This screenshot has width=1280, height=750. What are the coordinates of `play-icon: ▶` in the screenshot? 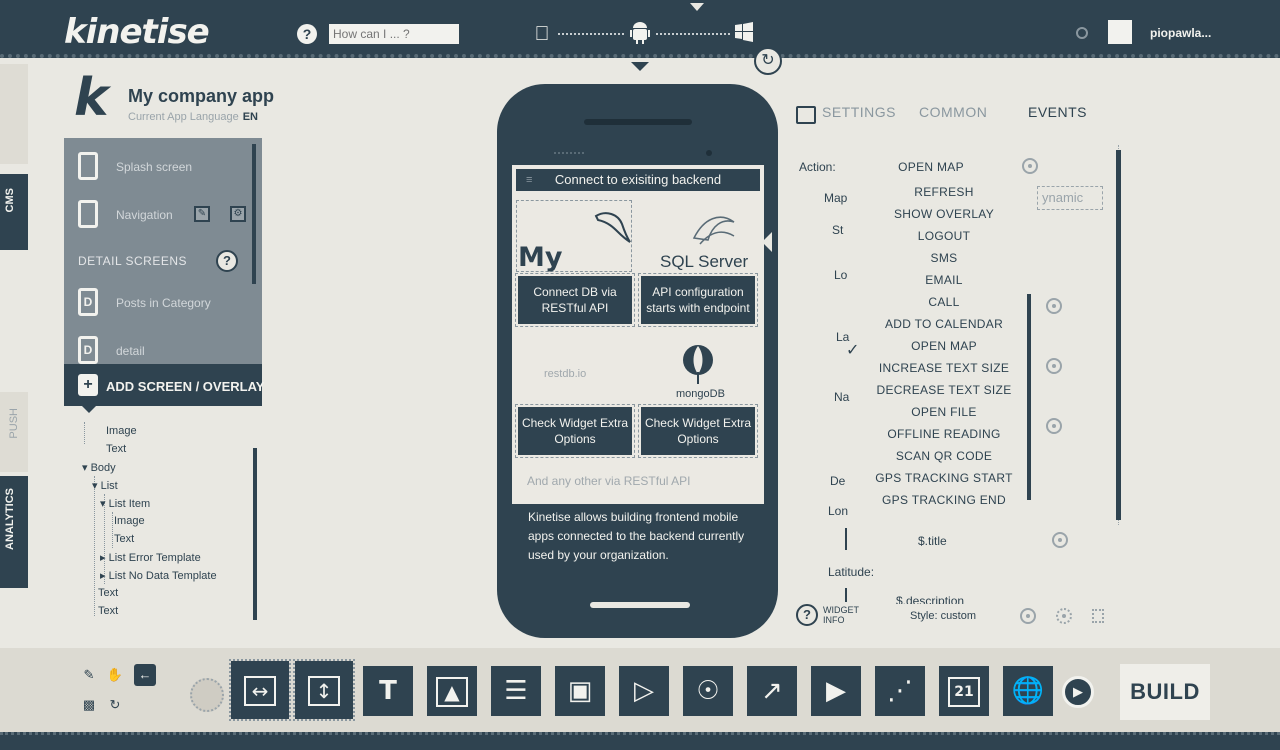 It's located at (1078, 692).